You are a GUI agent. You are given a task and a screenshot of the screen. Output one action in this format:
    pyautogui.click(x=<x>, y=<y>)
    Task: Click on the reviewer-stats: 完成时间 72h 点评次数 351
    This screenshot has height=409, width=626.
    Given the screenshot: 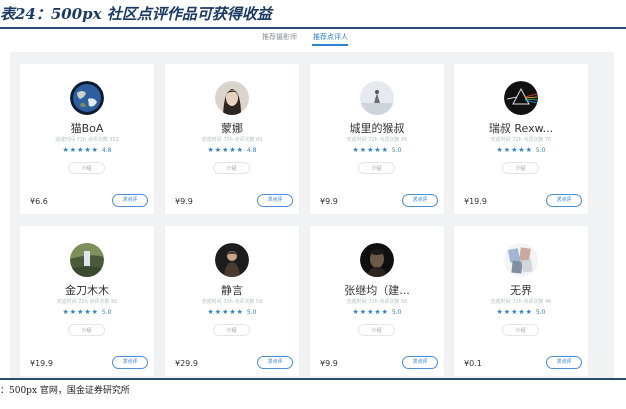 What is the action you would take?
    pyautogui.click(x=87, y=140)
    